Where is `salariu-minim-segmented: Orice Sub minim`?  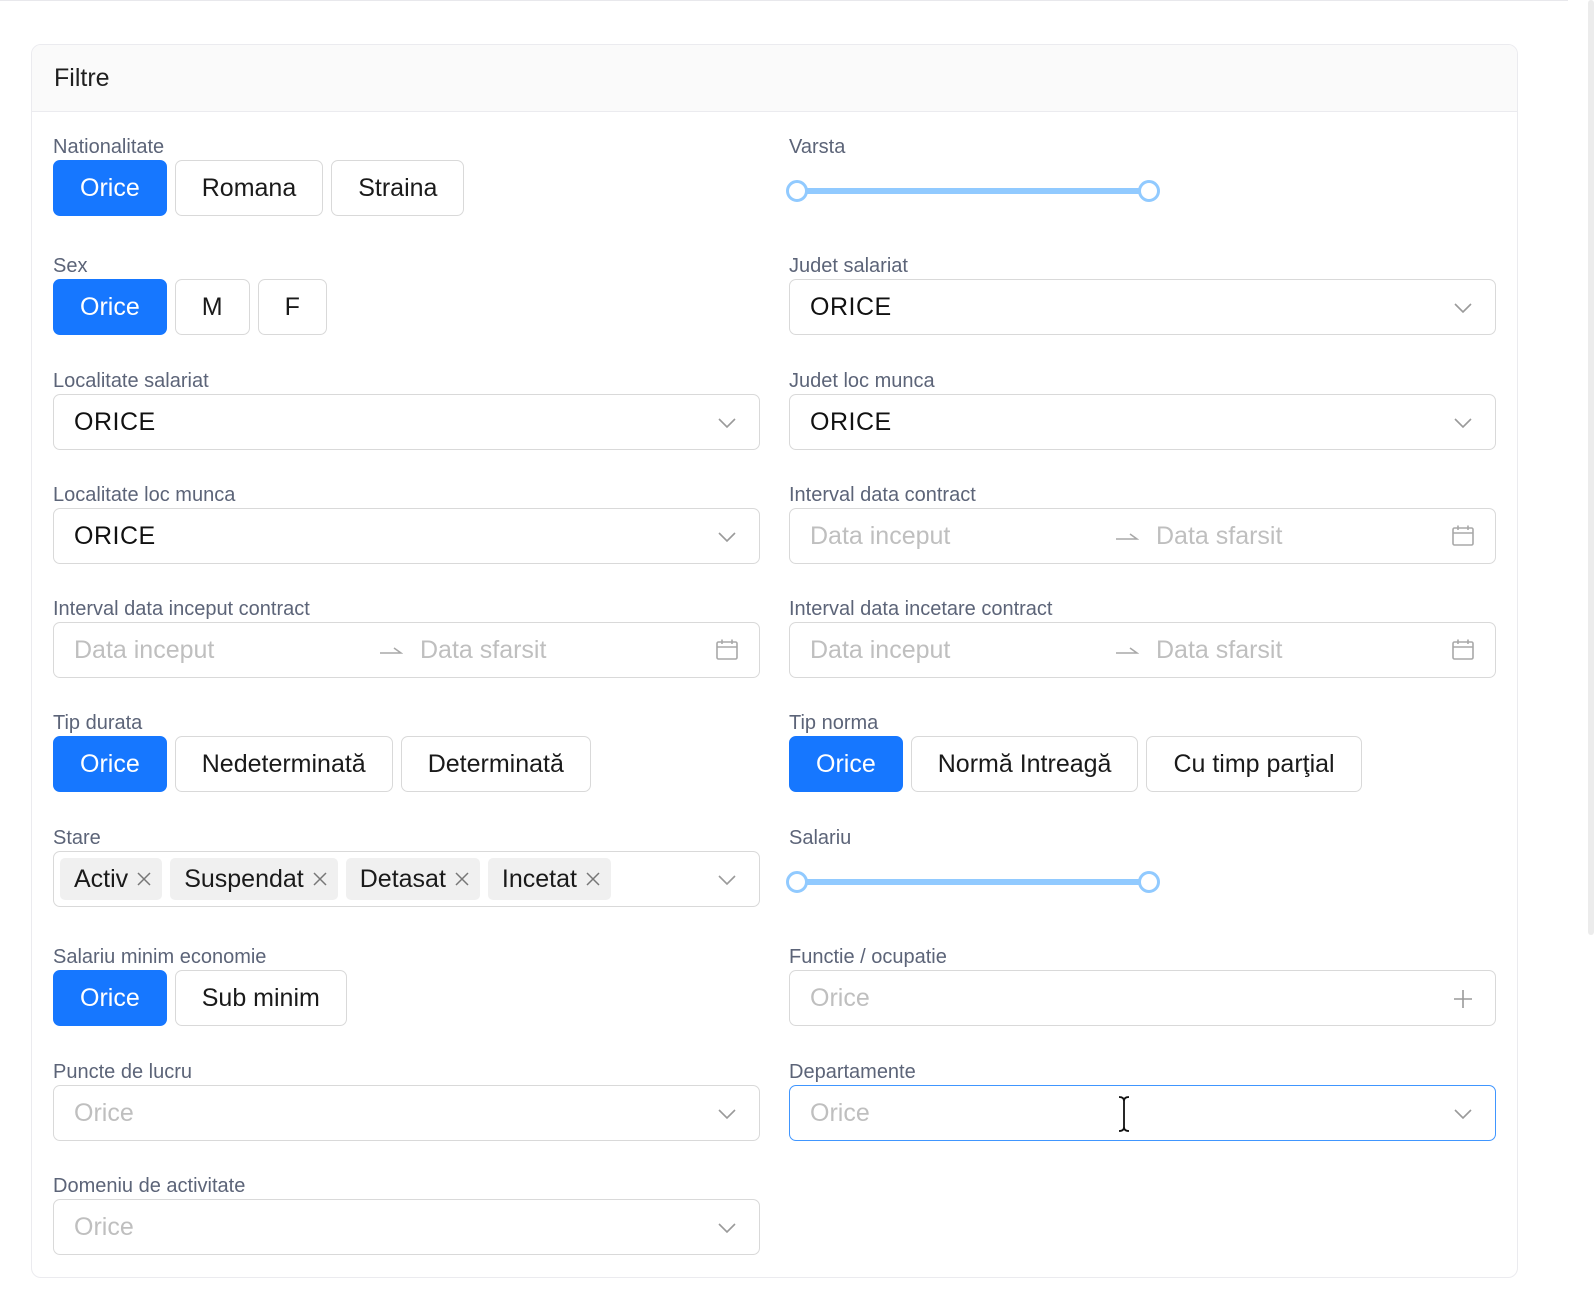 salariu-minim-segmented: Orice Sub minim is located at coordinates (200, 998).